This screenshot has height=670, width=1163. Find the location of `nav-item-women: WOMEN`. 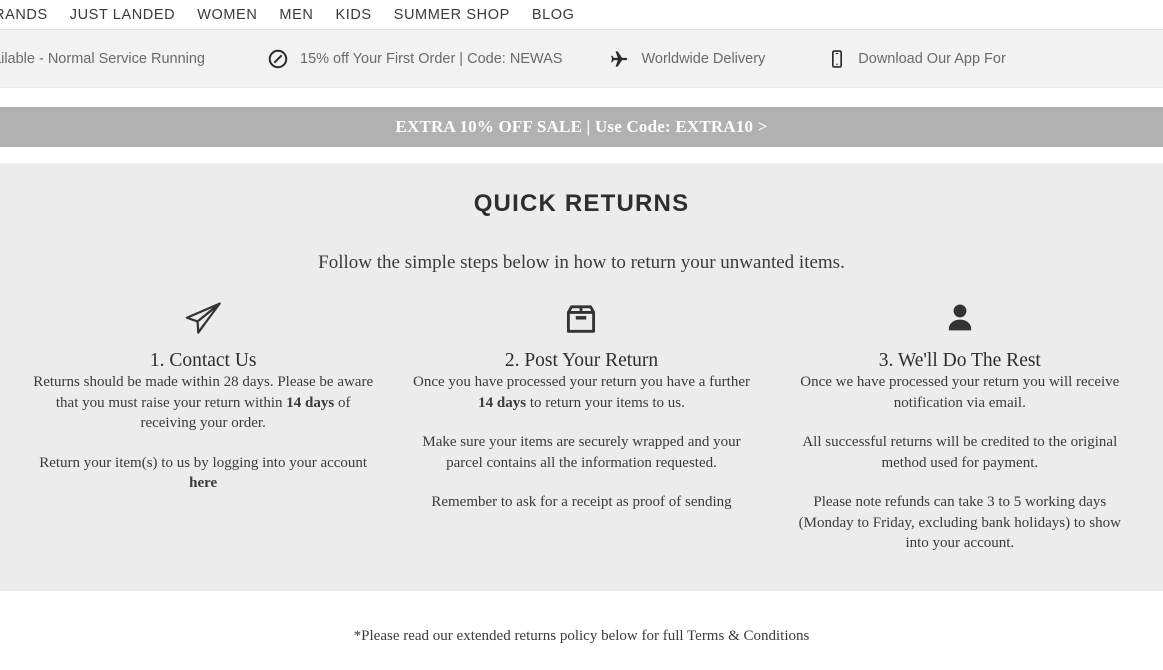

nav-item-women: WOMEN is located at coordinates (227, 15).